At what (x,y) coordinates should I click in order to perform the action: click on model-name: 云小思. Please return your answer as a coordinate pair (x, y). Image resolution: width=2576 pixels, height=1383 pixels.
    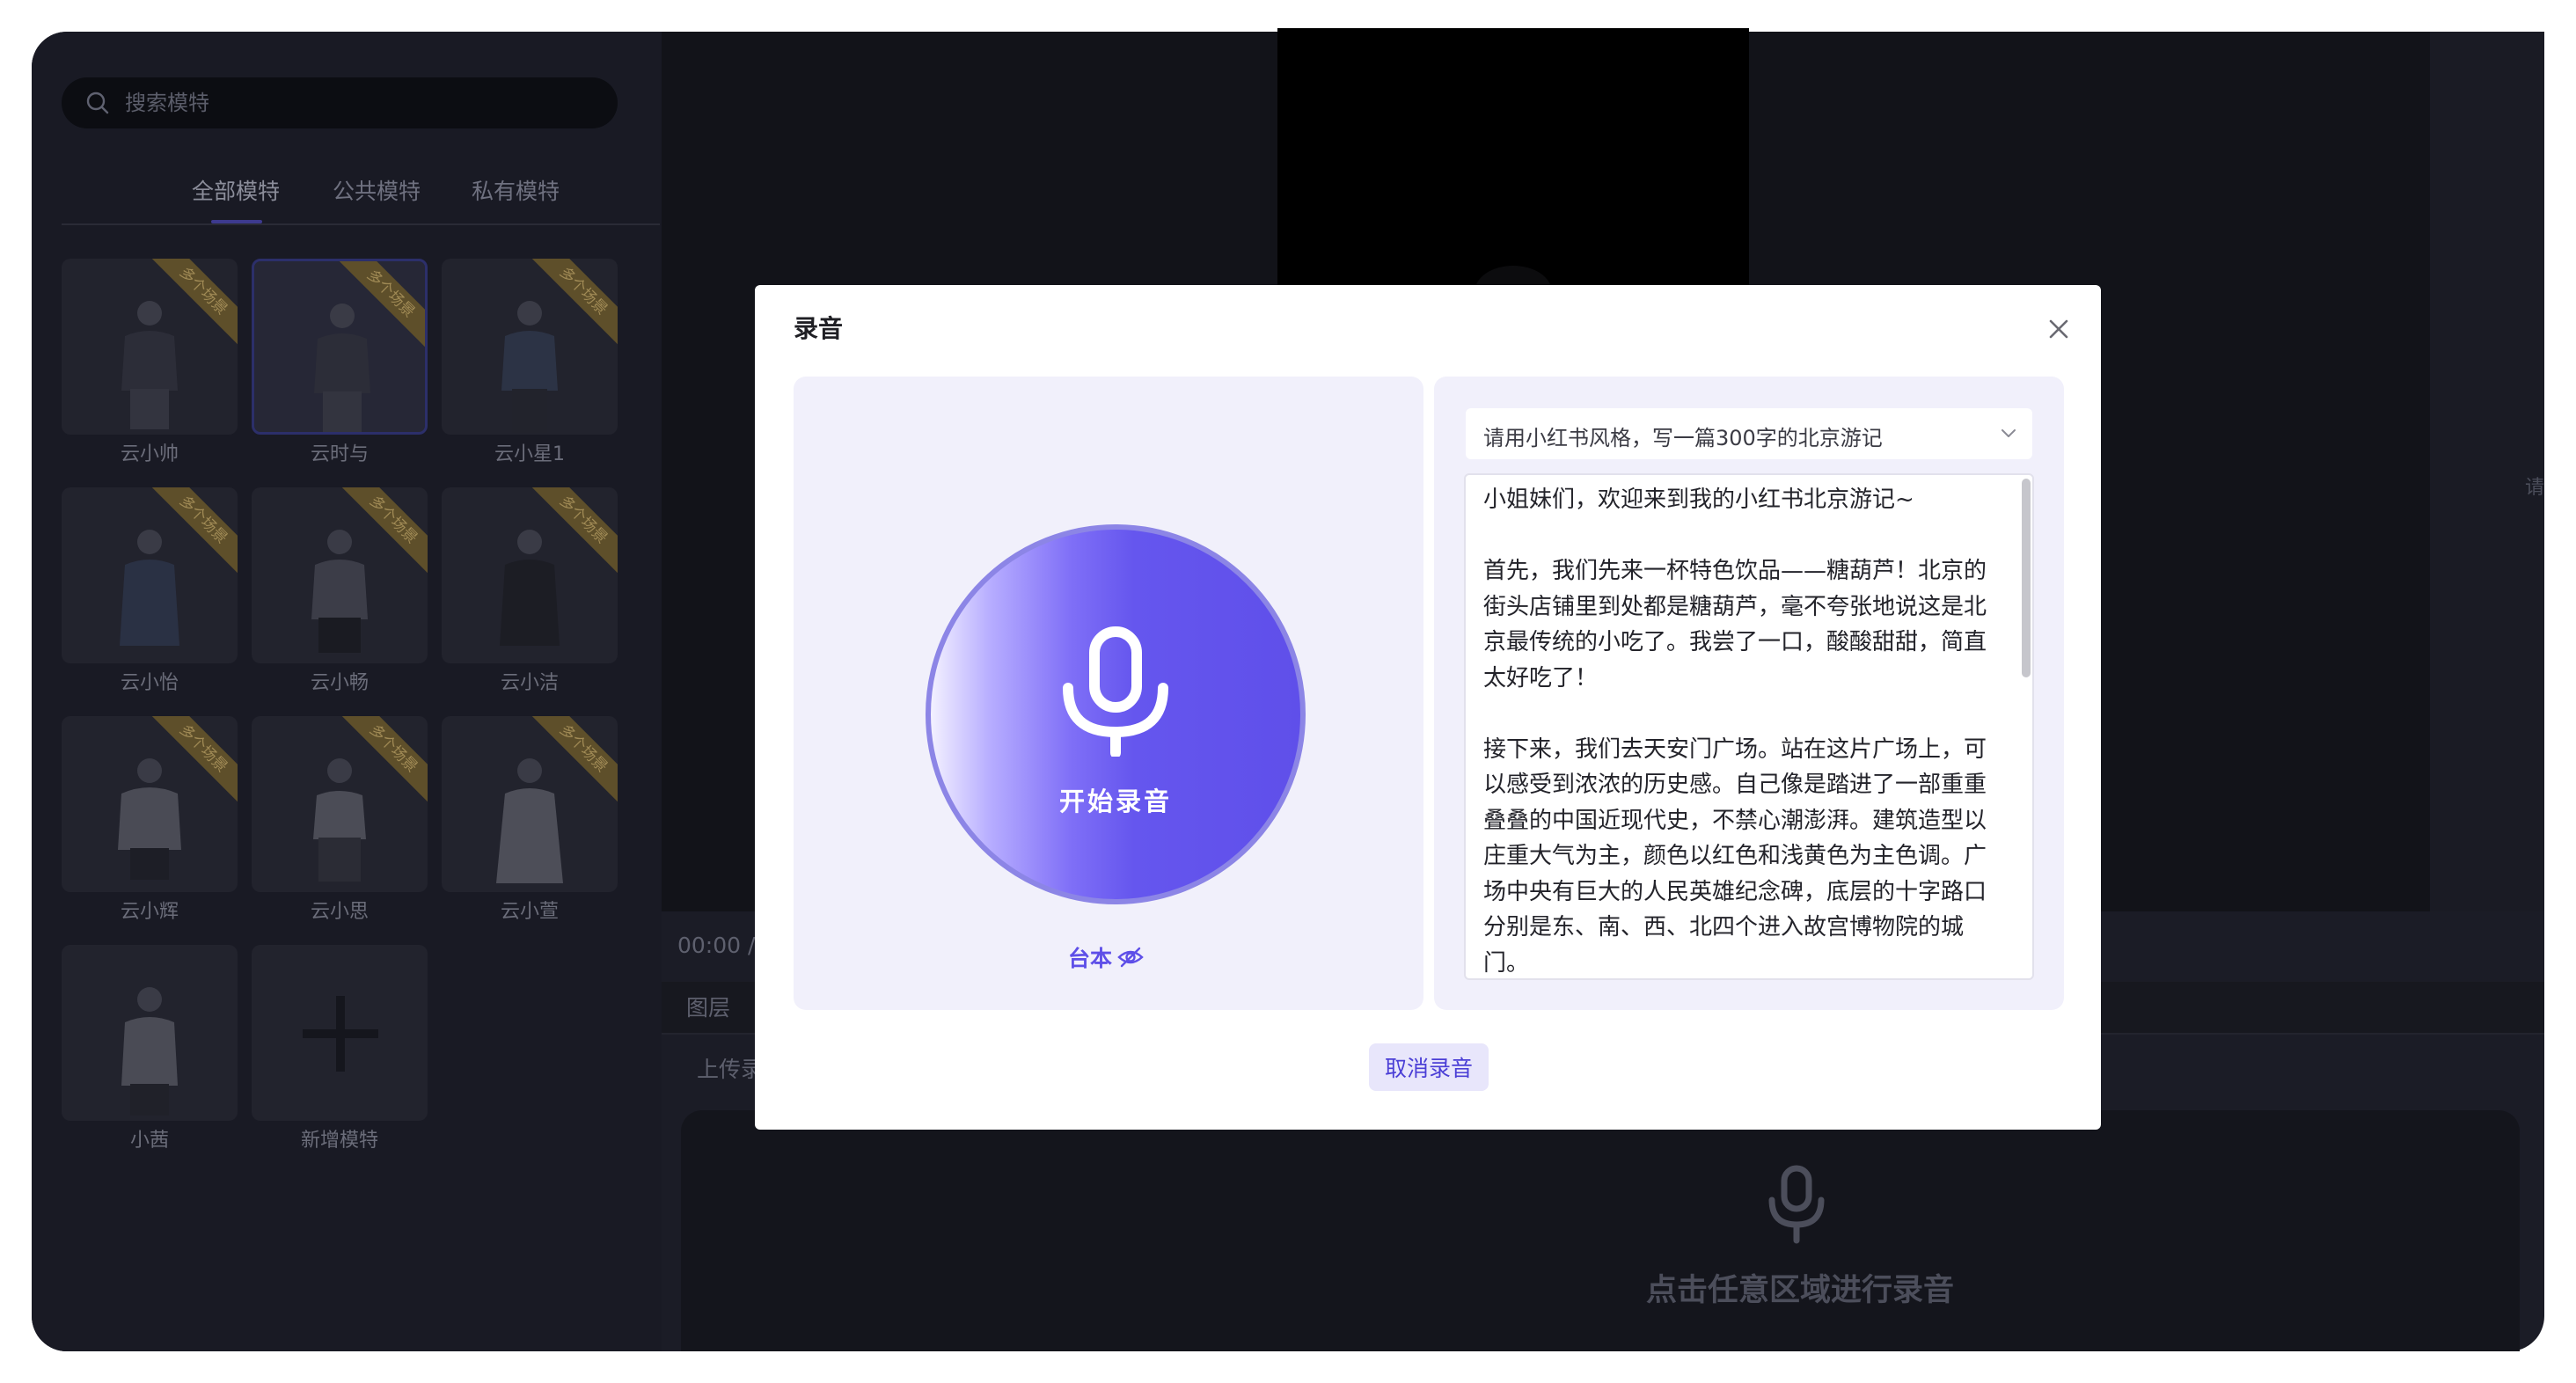
    Looking at the image, I should click on (339, 912).